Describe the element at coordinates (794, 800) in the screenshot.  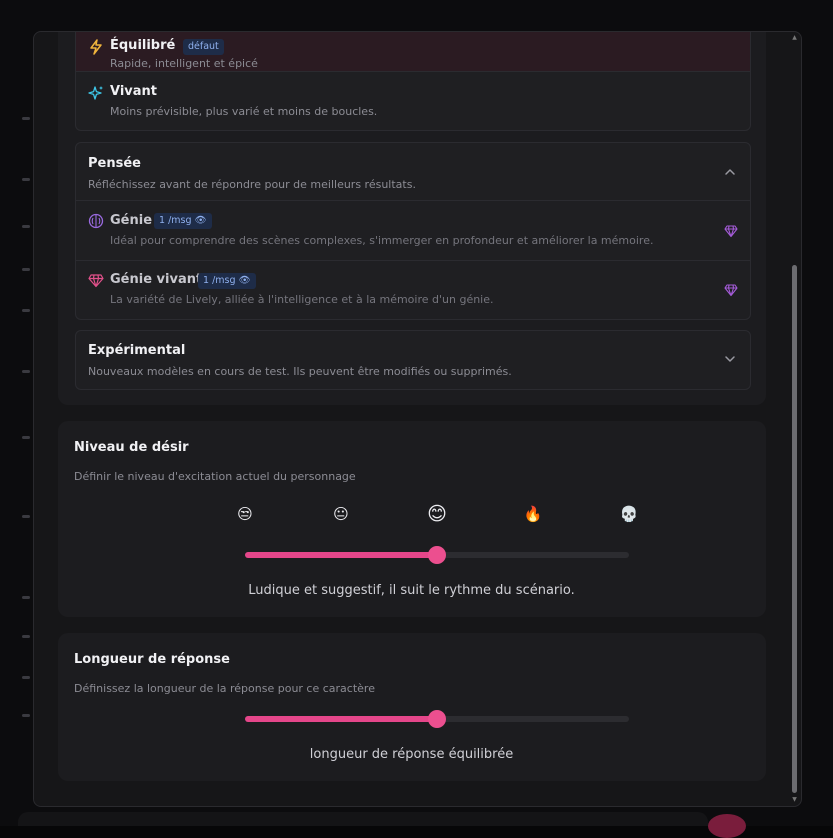
I see `scroll-down-arrow-icon: ▼` at that location.